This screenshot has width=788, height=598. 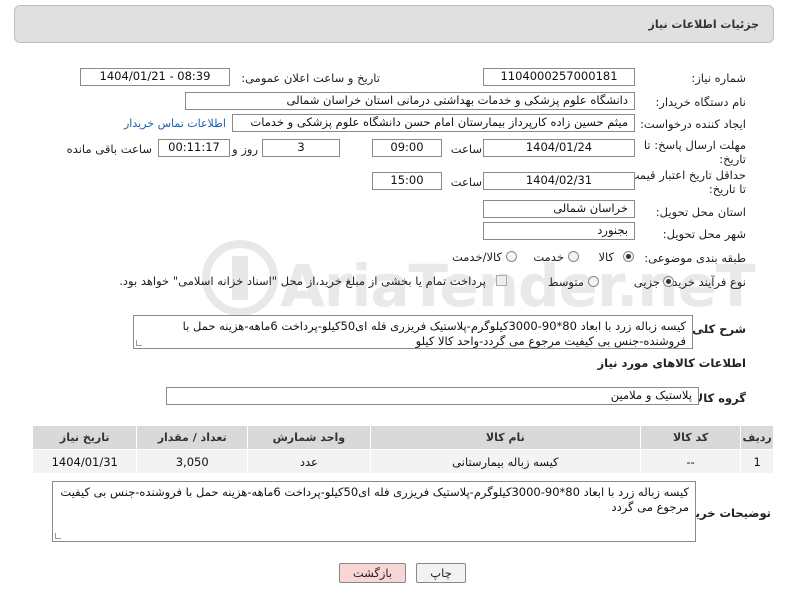 What do you see at coordinates (606, 257) in the screenshot?
I see `category-goods-label: کالا` at bounding box center [606, 257].